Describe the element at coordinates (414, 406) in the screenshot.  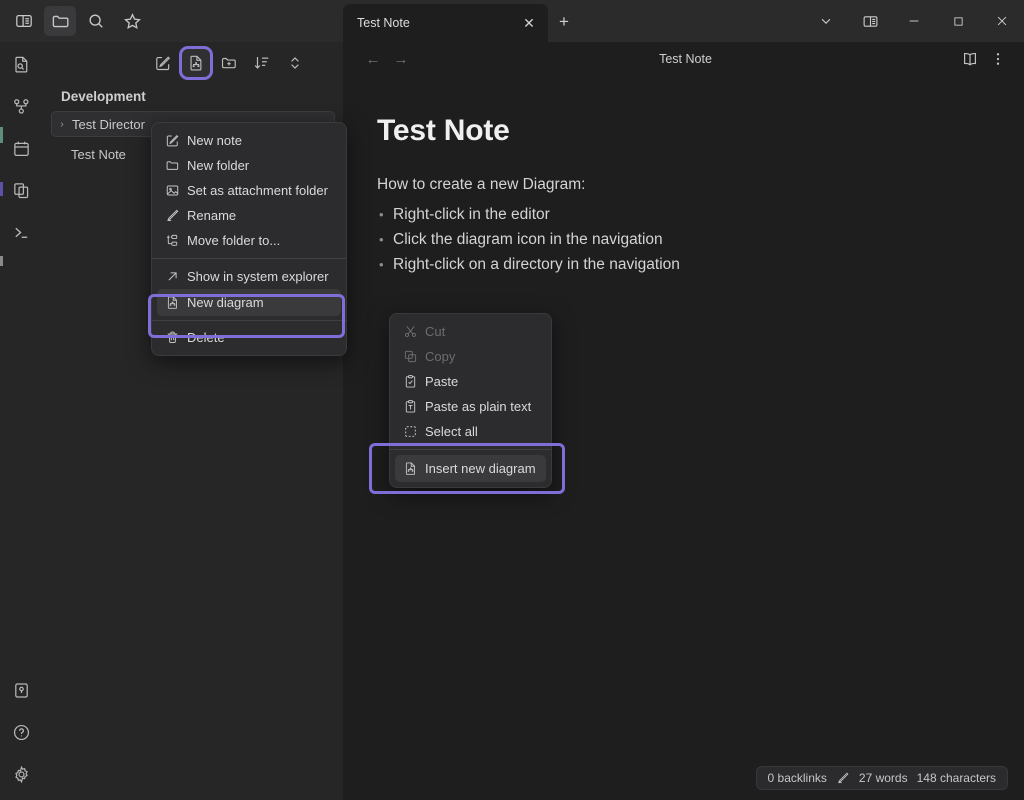
I see `clipboard-text-icon` at that location.